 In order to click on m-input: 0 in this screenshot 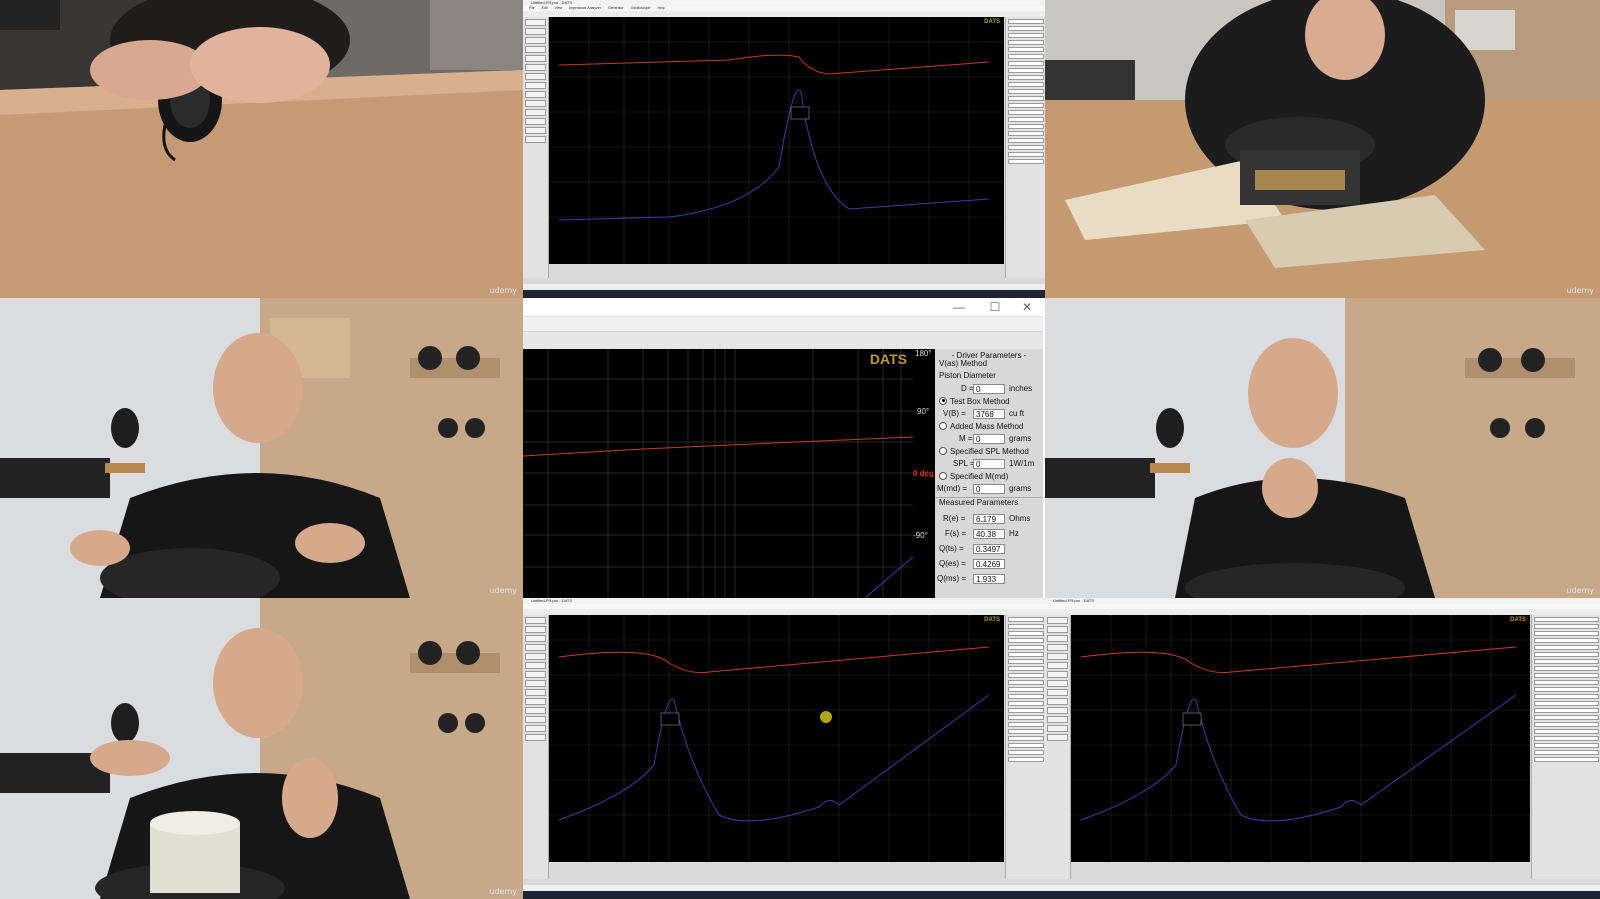, I will do `click(989, 439)`.